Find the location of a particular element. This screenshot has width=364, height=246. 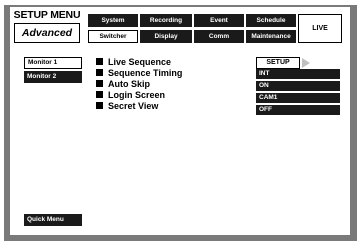

setting-label-text: Secret View is located at coordinates (133, 106).